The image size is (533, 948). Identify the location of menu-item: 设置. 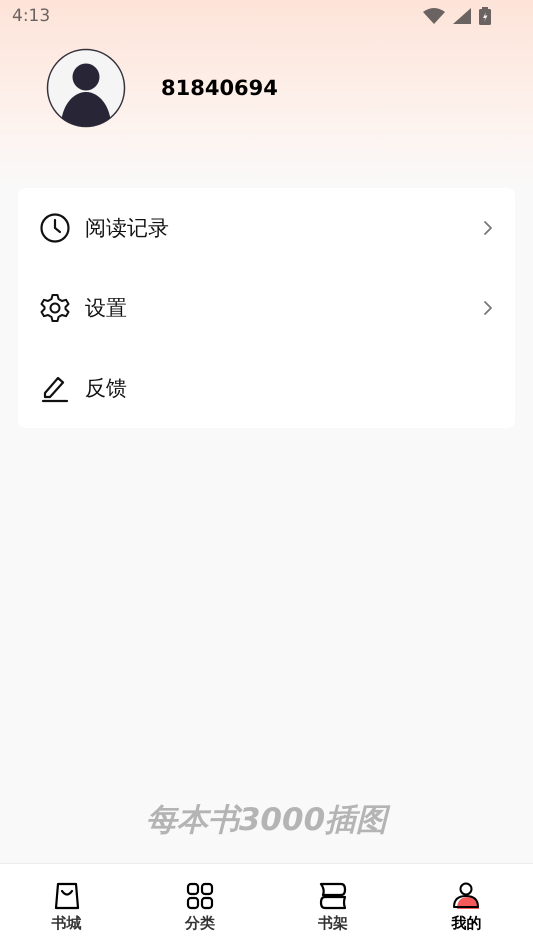
(266, 308).